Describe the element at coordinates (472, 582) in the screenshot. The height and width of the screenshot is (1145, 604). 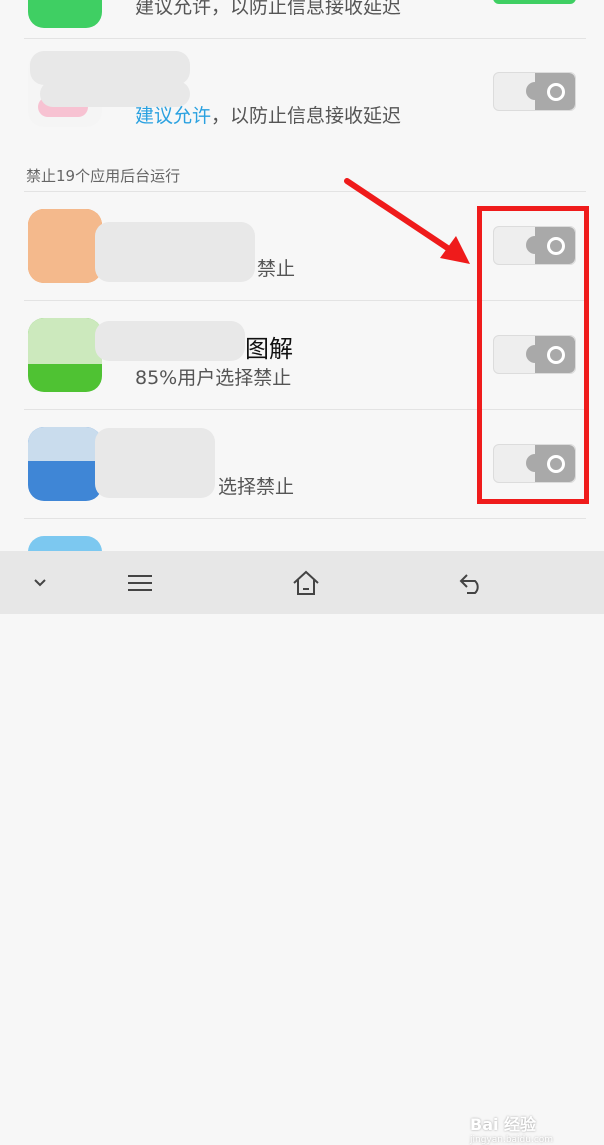
I see `back-icon` at that location.